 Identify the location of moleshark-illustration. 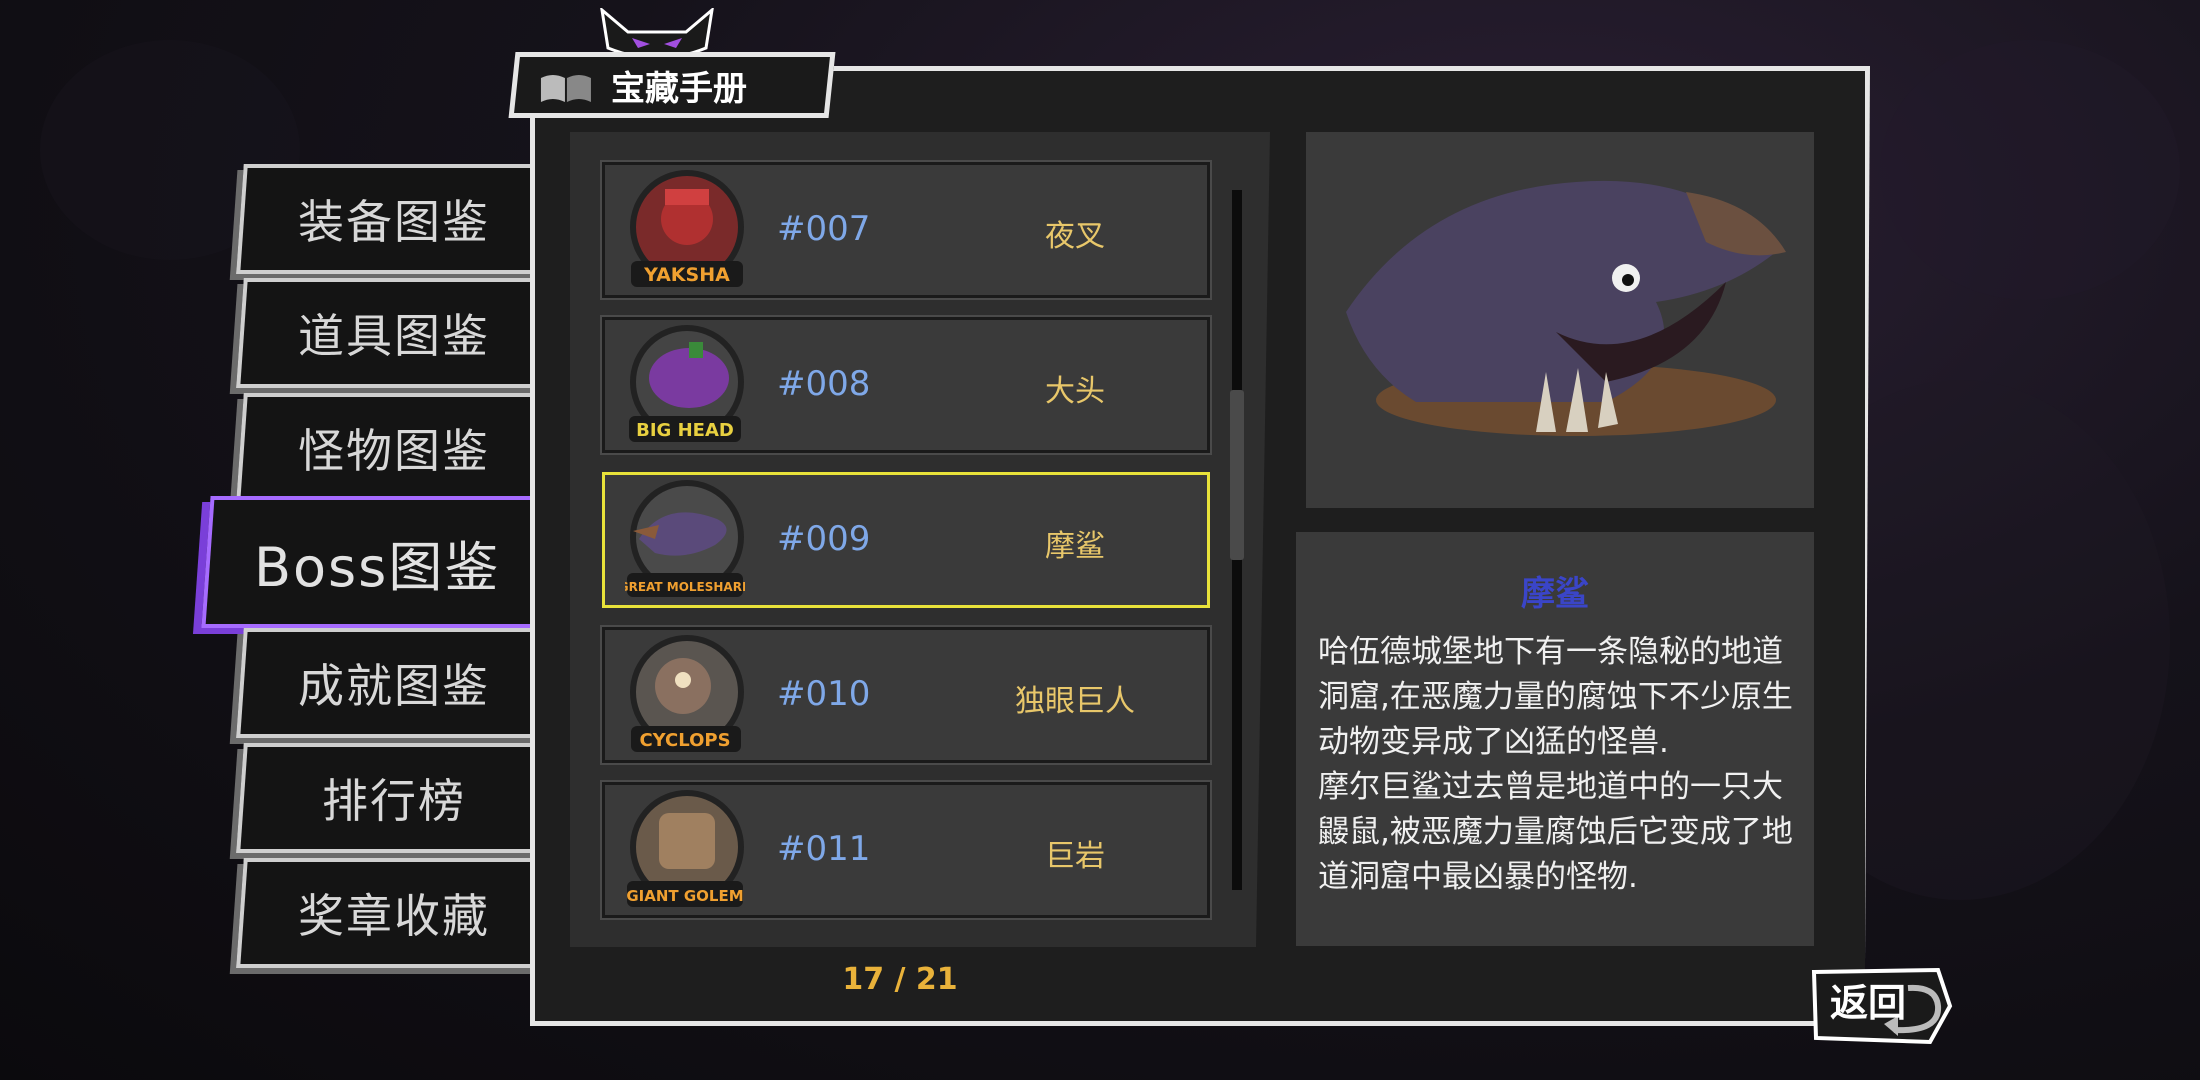
(1566, 308).